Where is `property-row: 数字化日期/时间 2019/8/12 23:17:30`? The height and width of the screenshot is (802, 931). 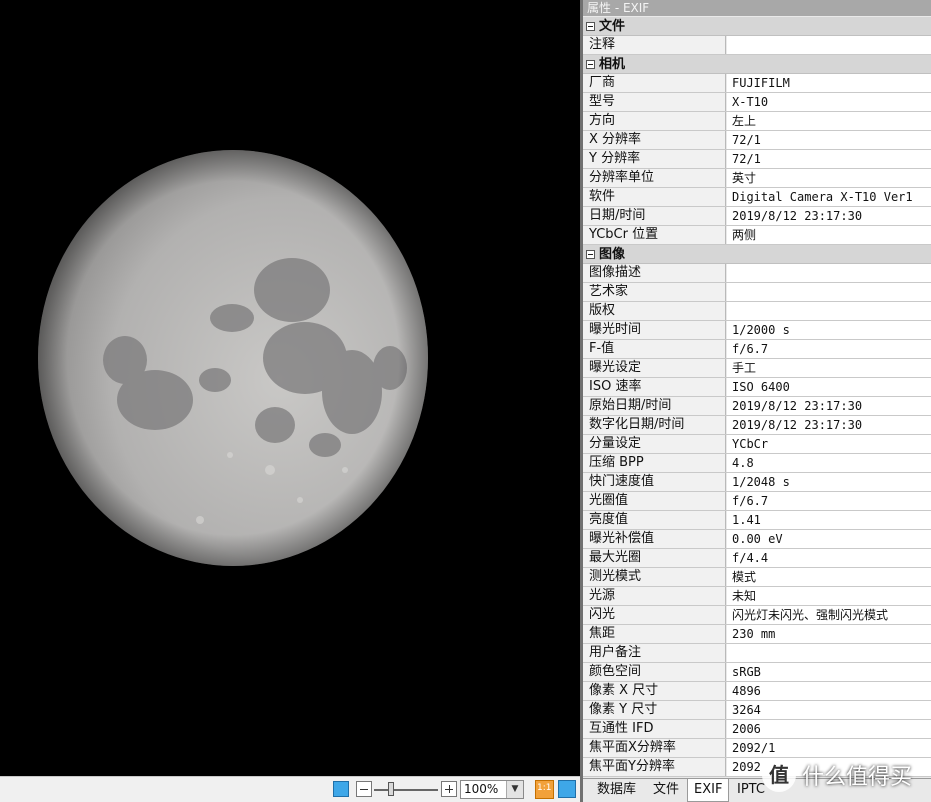 property-row: 数字化日期/时间 2019/8/12 23:17:30 is located at coordinates (757, 425).